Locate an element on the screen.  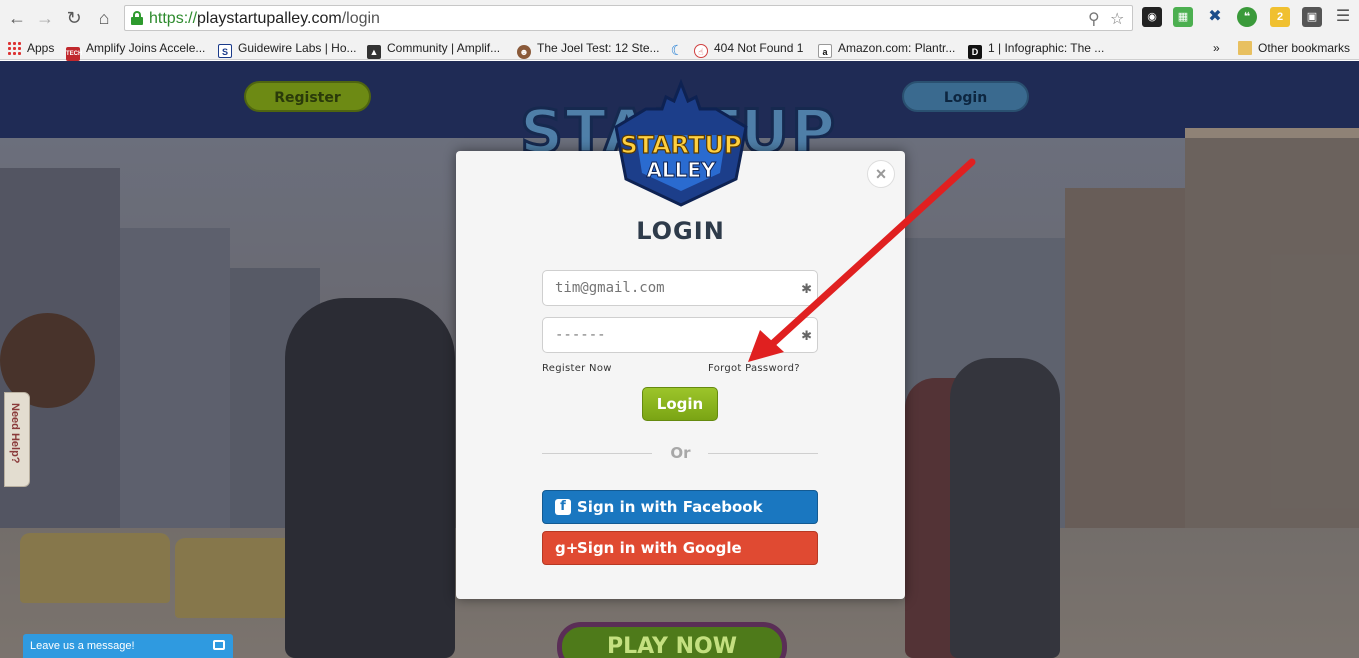
chat-label: Leave us a message! is located at coordinates (82, 646).